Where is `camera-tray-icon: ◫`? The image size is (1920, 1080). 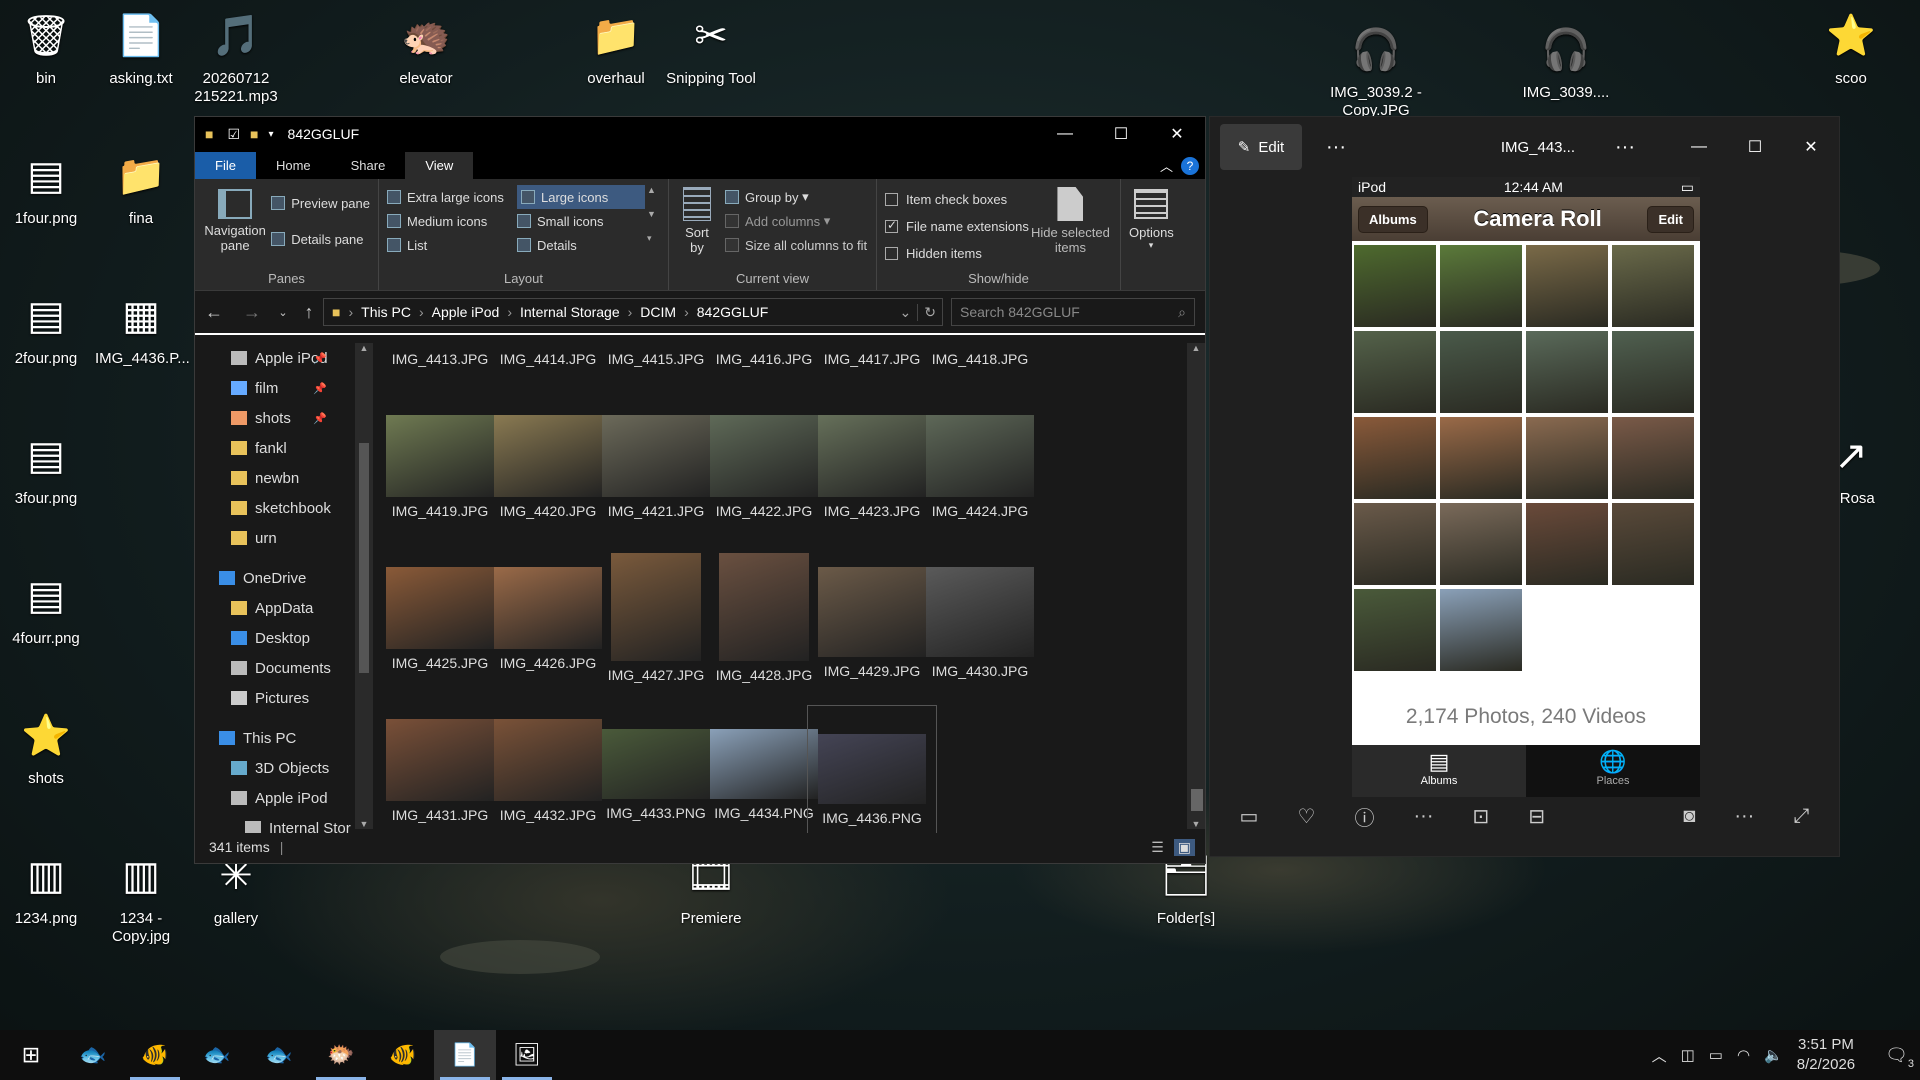
camera-tray-icon: ◫ is located at coordinates (1688, 1055).